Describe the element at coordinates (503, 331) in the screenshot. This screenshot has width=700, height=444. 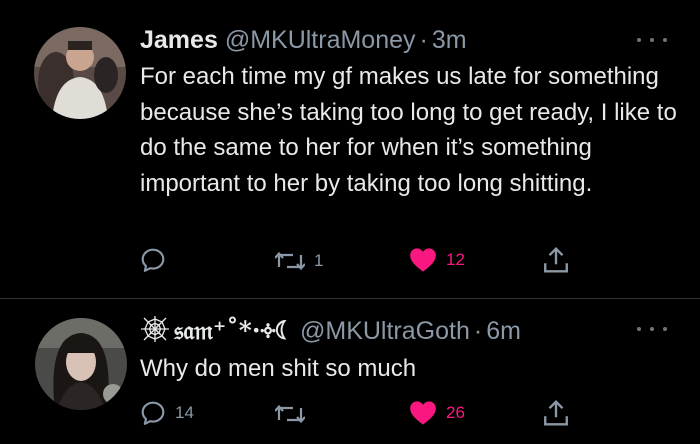
I see `timestamp: 6m` at that location.